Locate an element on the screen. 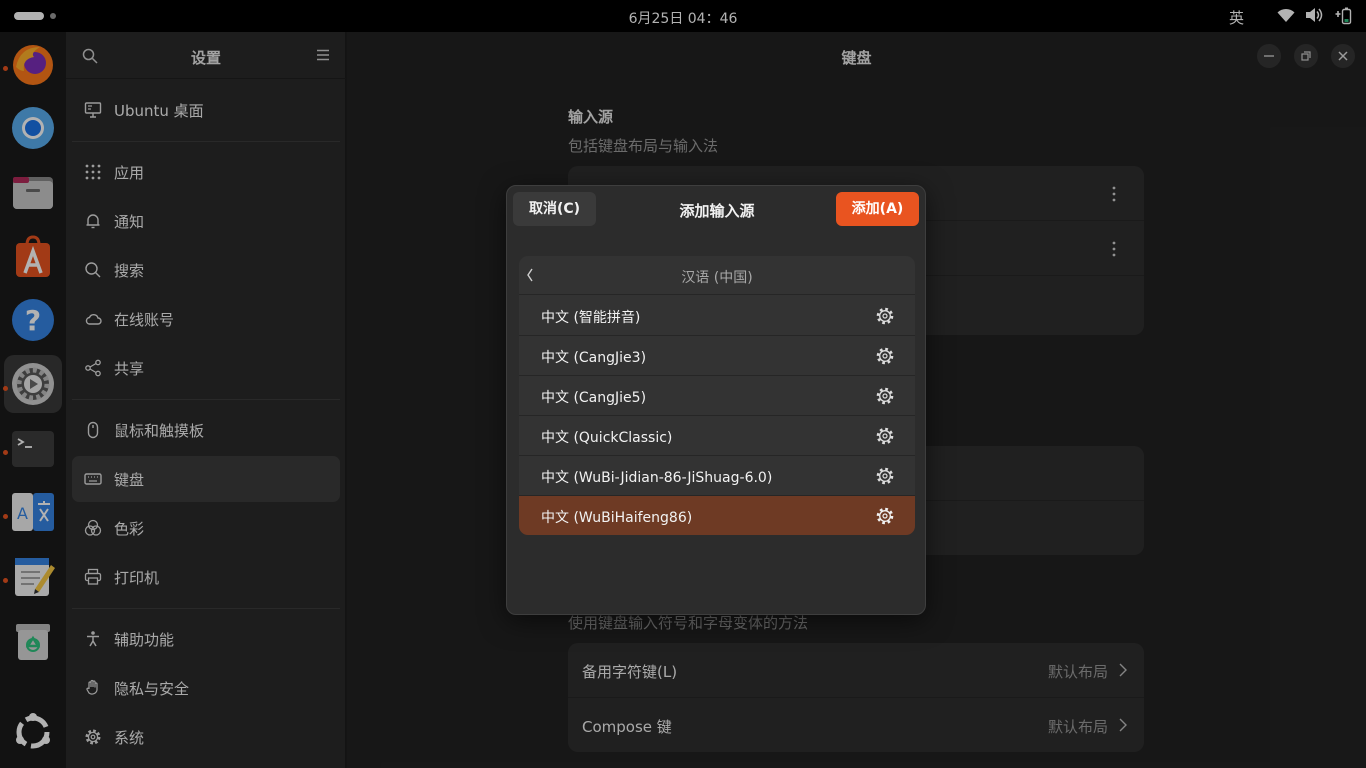  input-source-item: 中文 (CangJie3) is located at coordinates (717, 356).